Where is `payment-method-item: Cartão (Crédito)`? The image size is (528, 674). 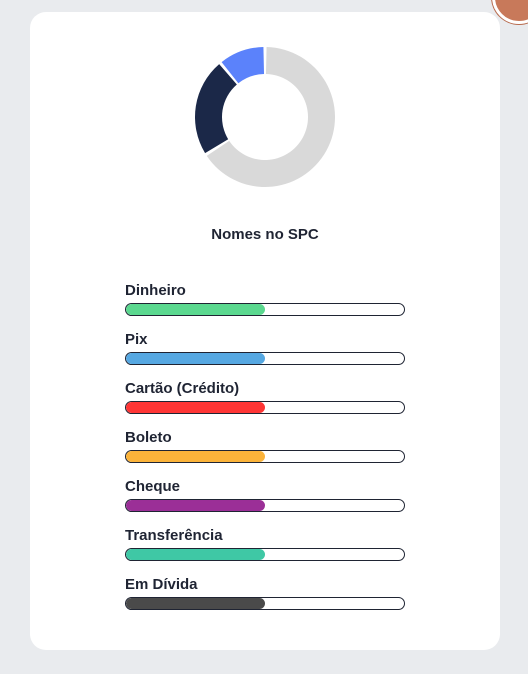 payment-method-item: Cartão (Crédito) is located at coordinates (265, 404).